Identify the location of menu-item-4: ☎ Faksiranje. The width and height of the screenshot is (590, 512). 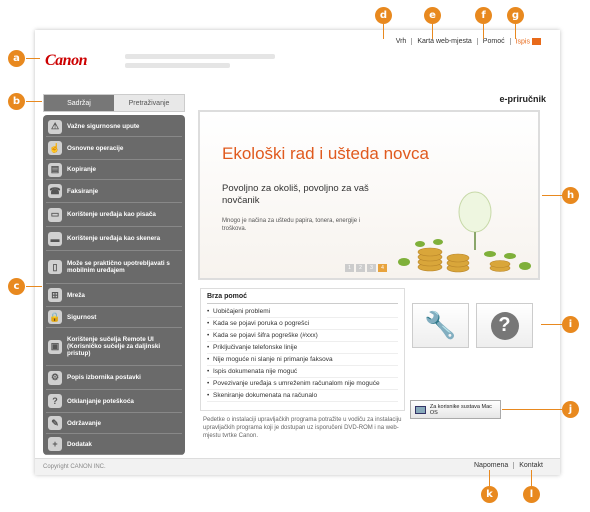
(114, 191).